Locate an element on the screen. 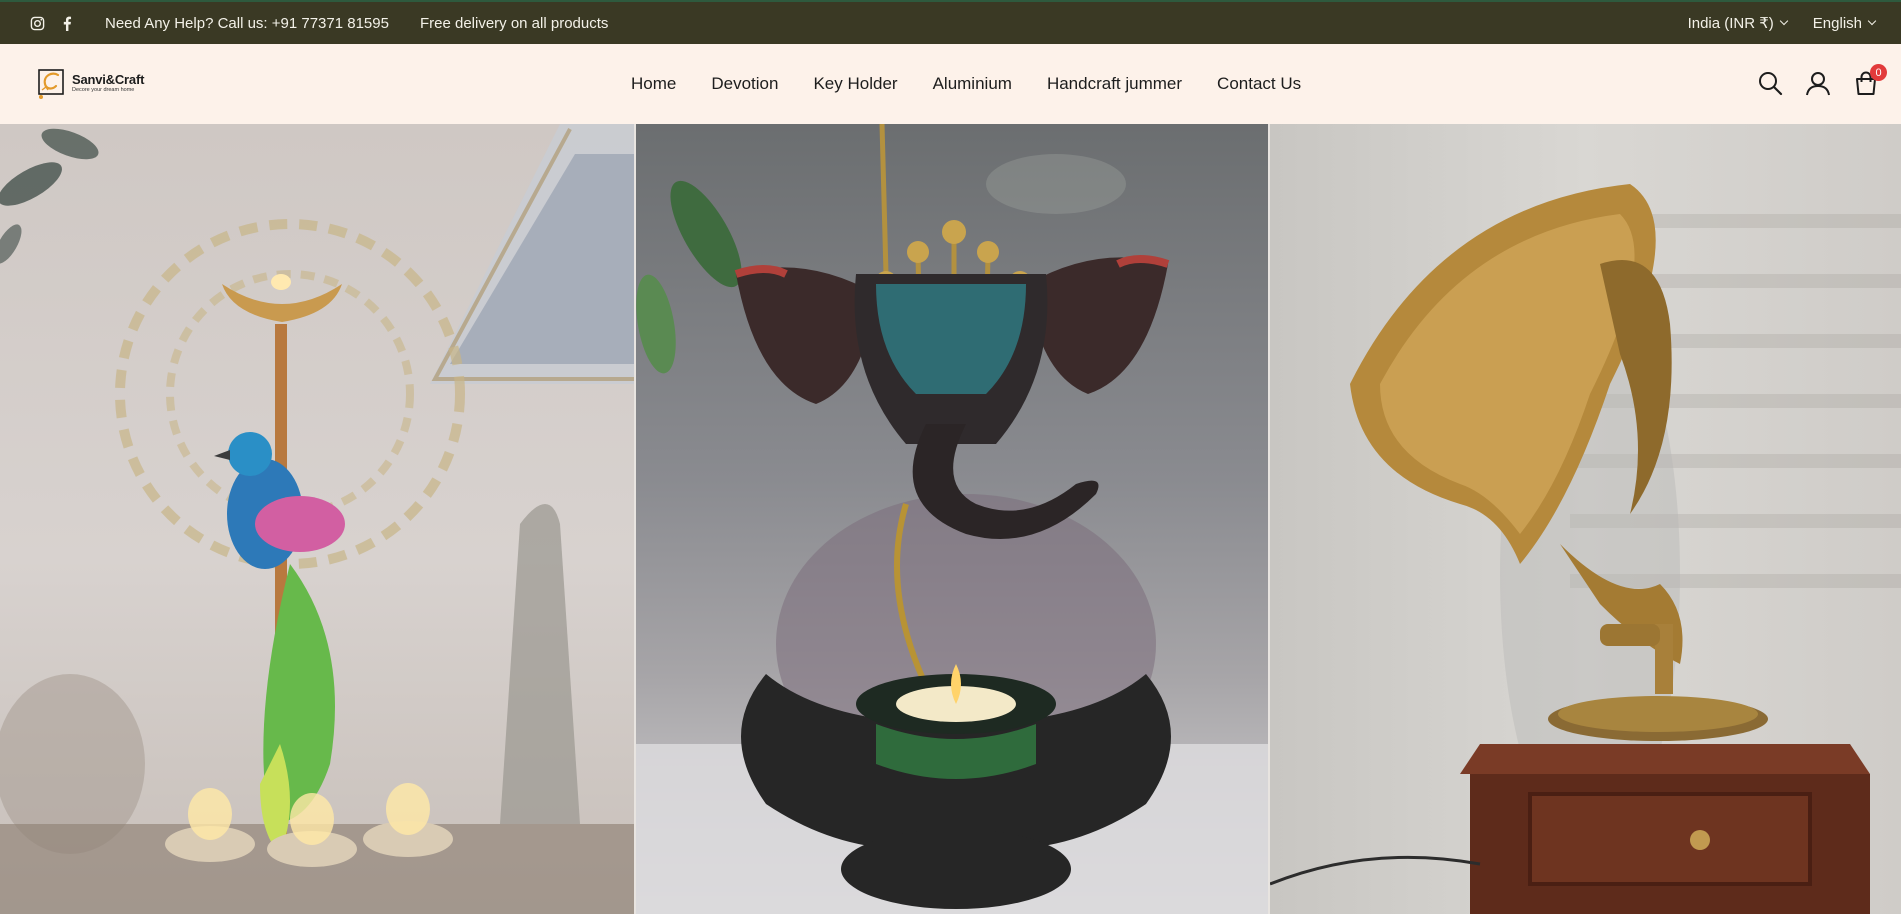  nav-item-aluminium: Aluminium is located at coordinates (972, 84).